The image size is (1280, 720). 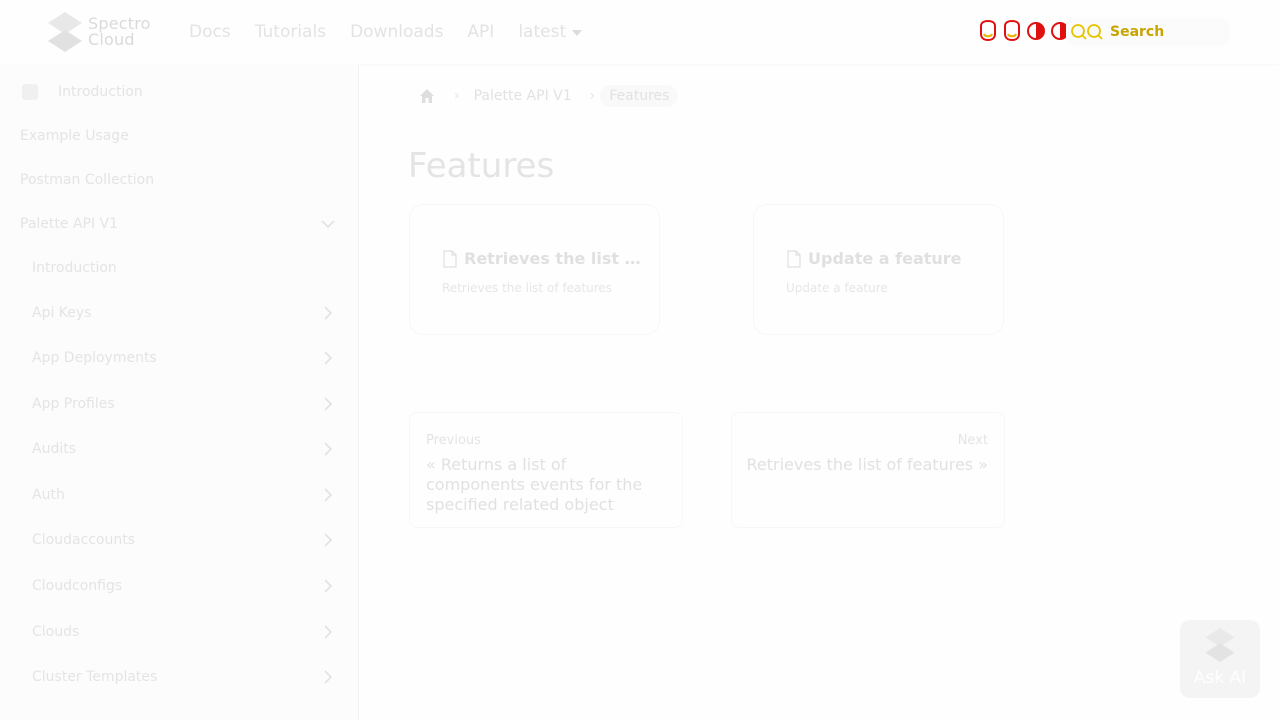 What do you see at coordinates (56, 632) in the screenshot?
I see `sidebar-item-label: Clouds` at bounding box center [56, 632].